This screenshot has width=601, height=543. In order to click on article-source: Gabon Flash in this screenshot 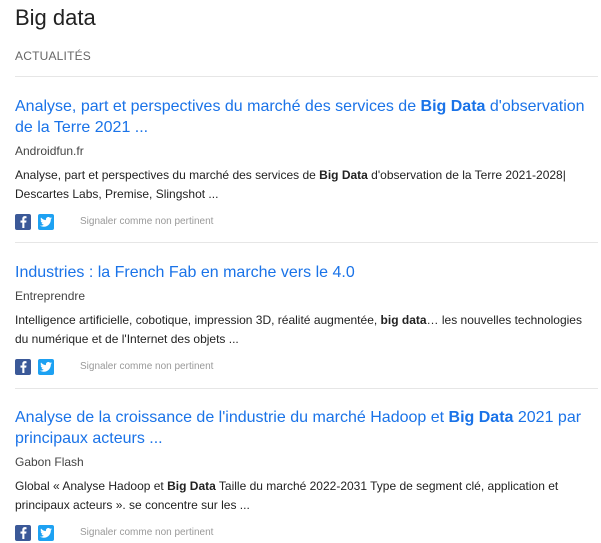, I will do `click(49, 462)`.